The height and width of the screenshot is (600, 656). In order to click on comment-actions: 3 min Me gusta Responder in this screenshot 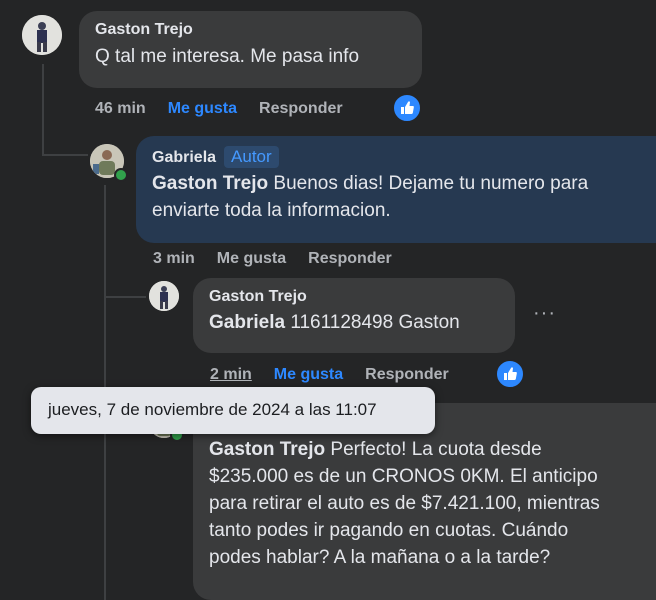, I will do `click(283, 259)`.